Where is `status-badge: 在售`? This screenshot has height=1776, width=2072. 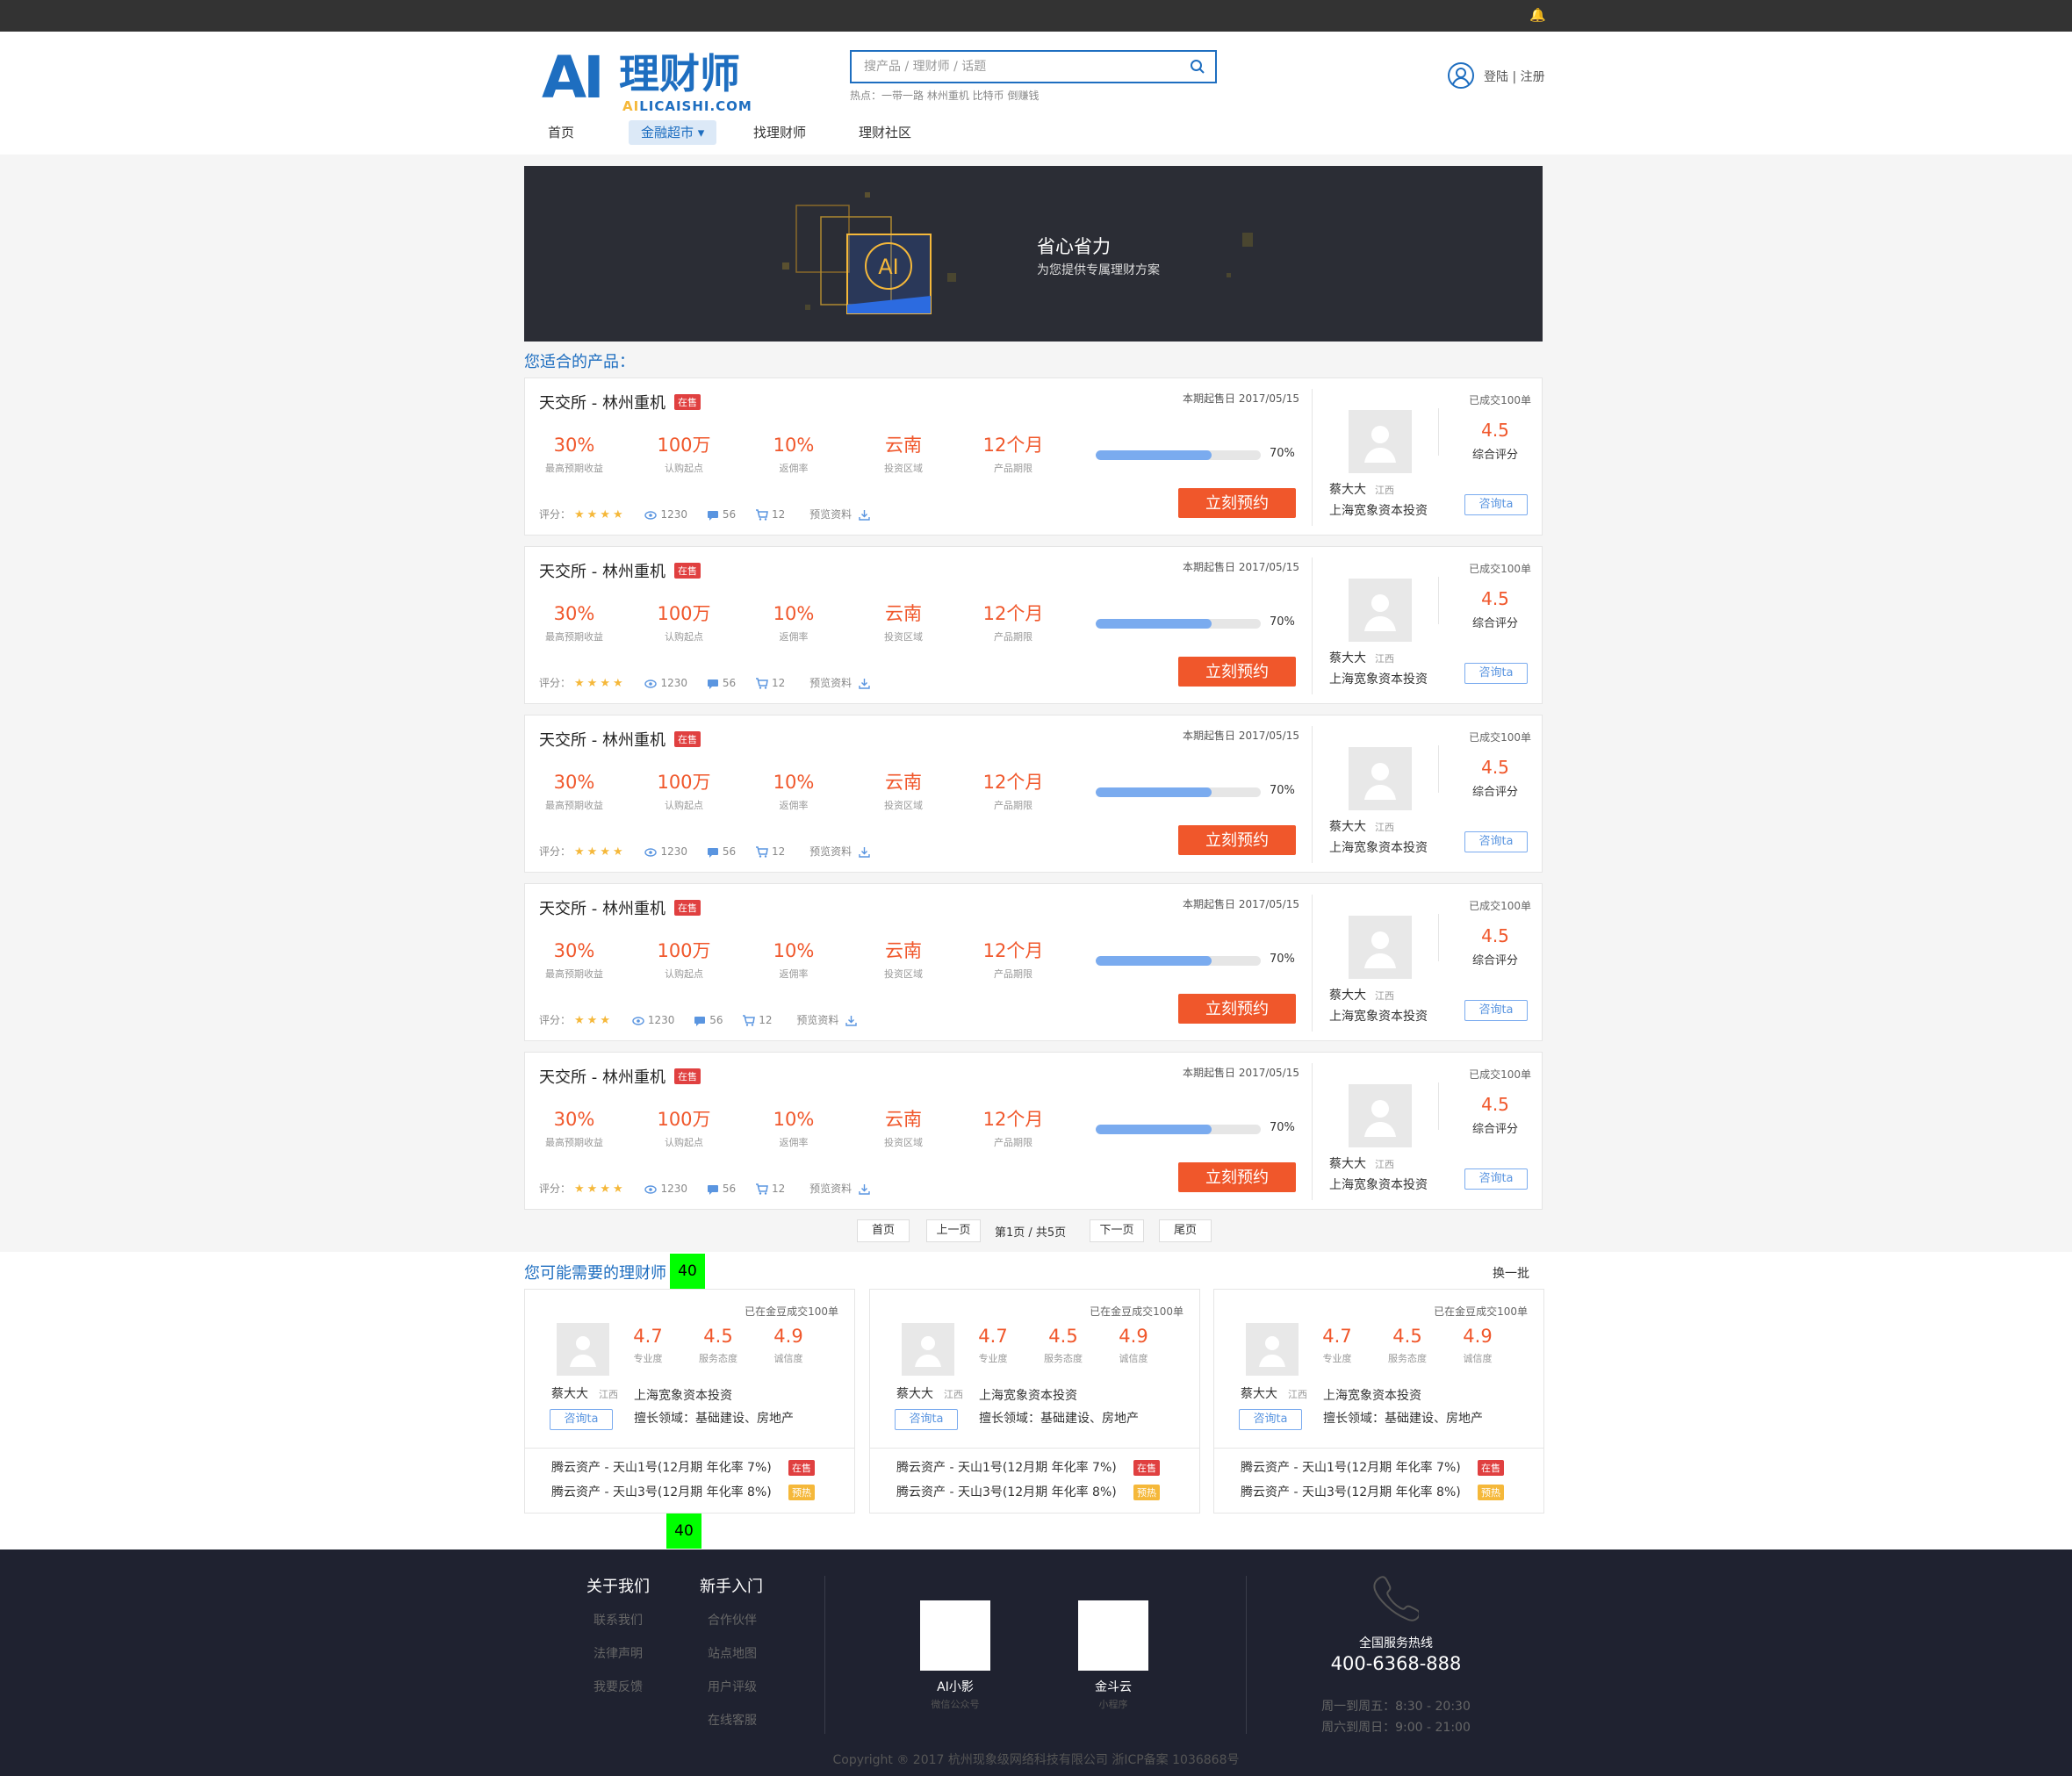
status-badge: 在售 is located at coordinates (687, 402).